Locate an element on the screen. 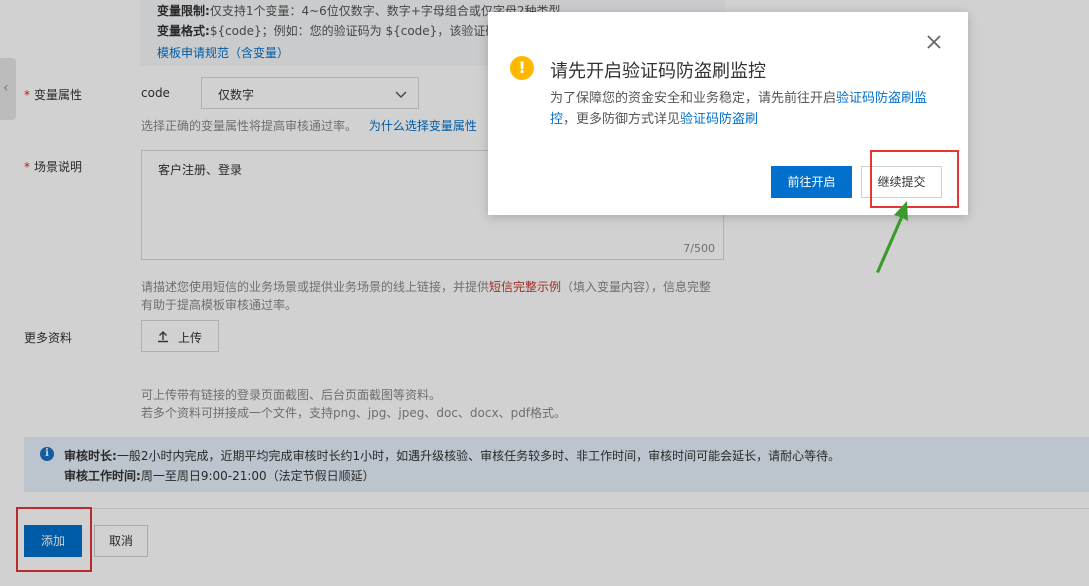  warning-icon: ! is located at coordinates (522, 68).